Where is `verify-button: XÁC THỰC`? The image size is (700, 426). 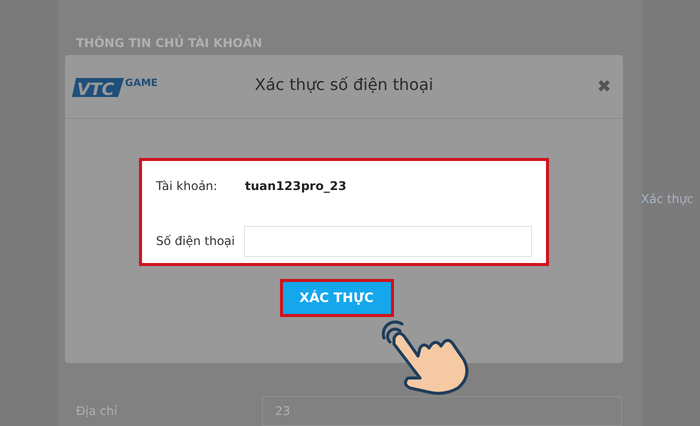 verify-button: XÁC THỰC is located at coordinates (337, 298).